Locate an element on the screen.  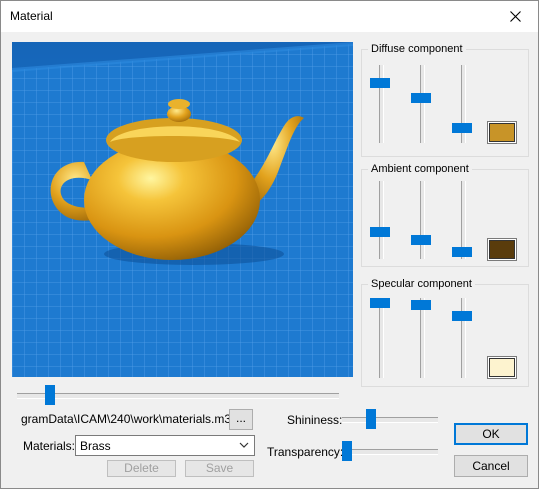
ambient-red-slider-thumb is located at coordinates (380, 232).